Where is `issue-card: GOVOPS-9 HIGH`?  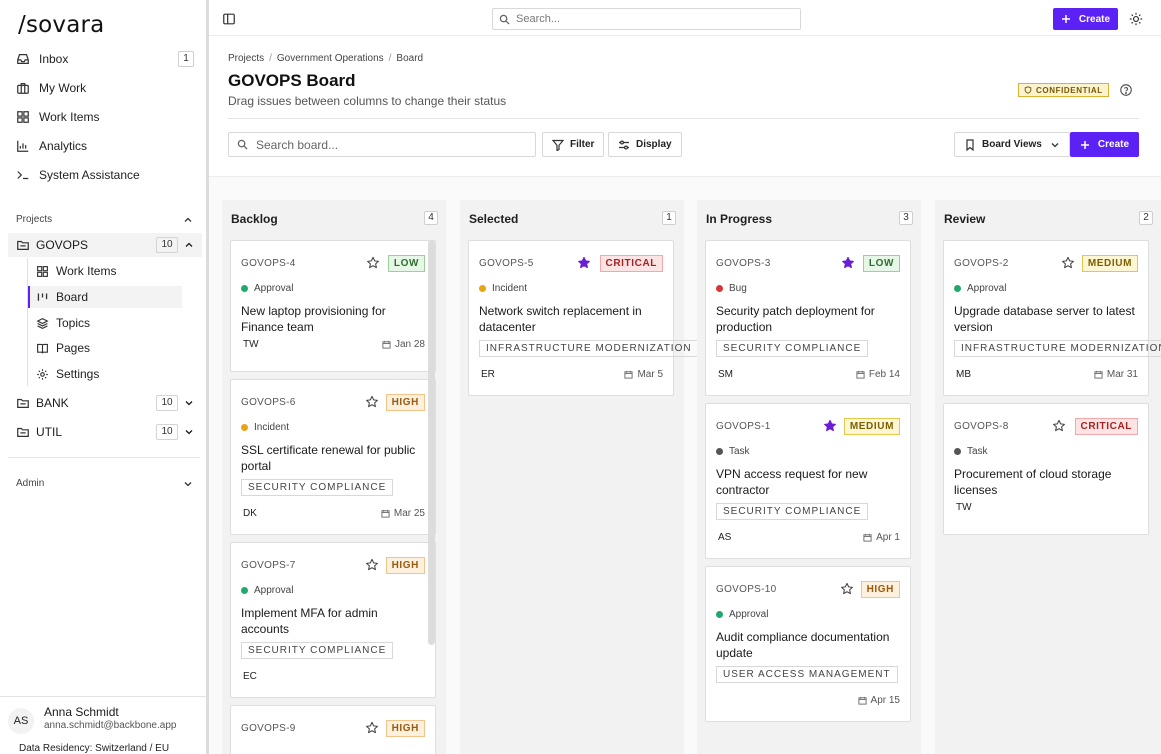 issue-card: GOVOPS-9 HIGH is located at coordinates (333, 729).